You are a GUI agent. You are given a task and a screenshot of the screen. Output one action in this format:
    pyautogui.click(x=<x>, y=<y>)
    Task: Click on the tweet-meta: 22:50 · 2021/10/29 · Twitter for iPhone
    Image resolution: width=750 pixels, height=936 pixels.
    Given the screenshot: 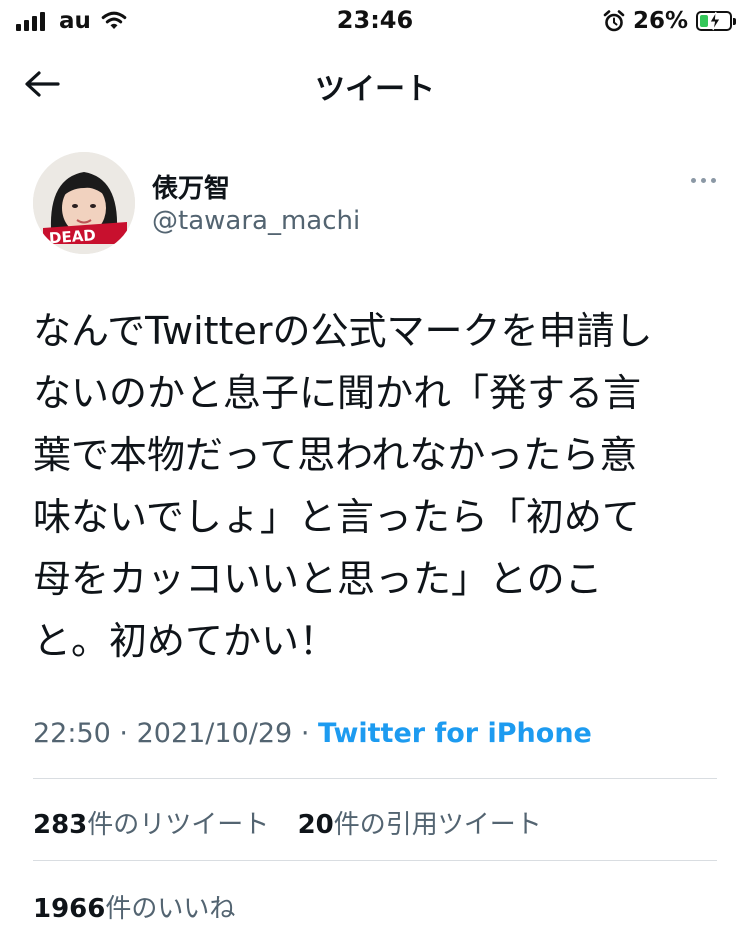 What is the action you would take?
    pyautogui.click(x=312, y=733)
    